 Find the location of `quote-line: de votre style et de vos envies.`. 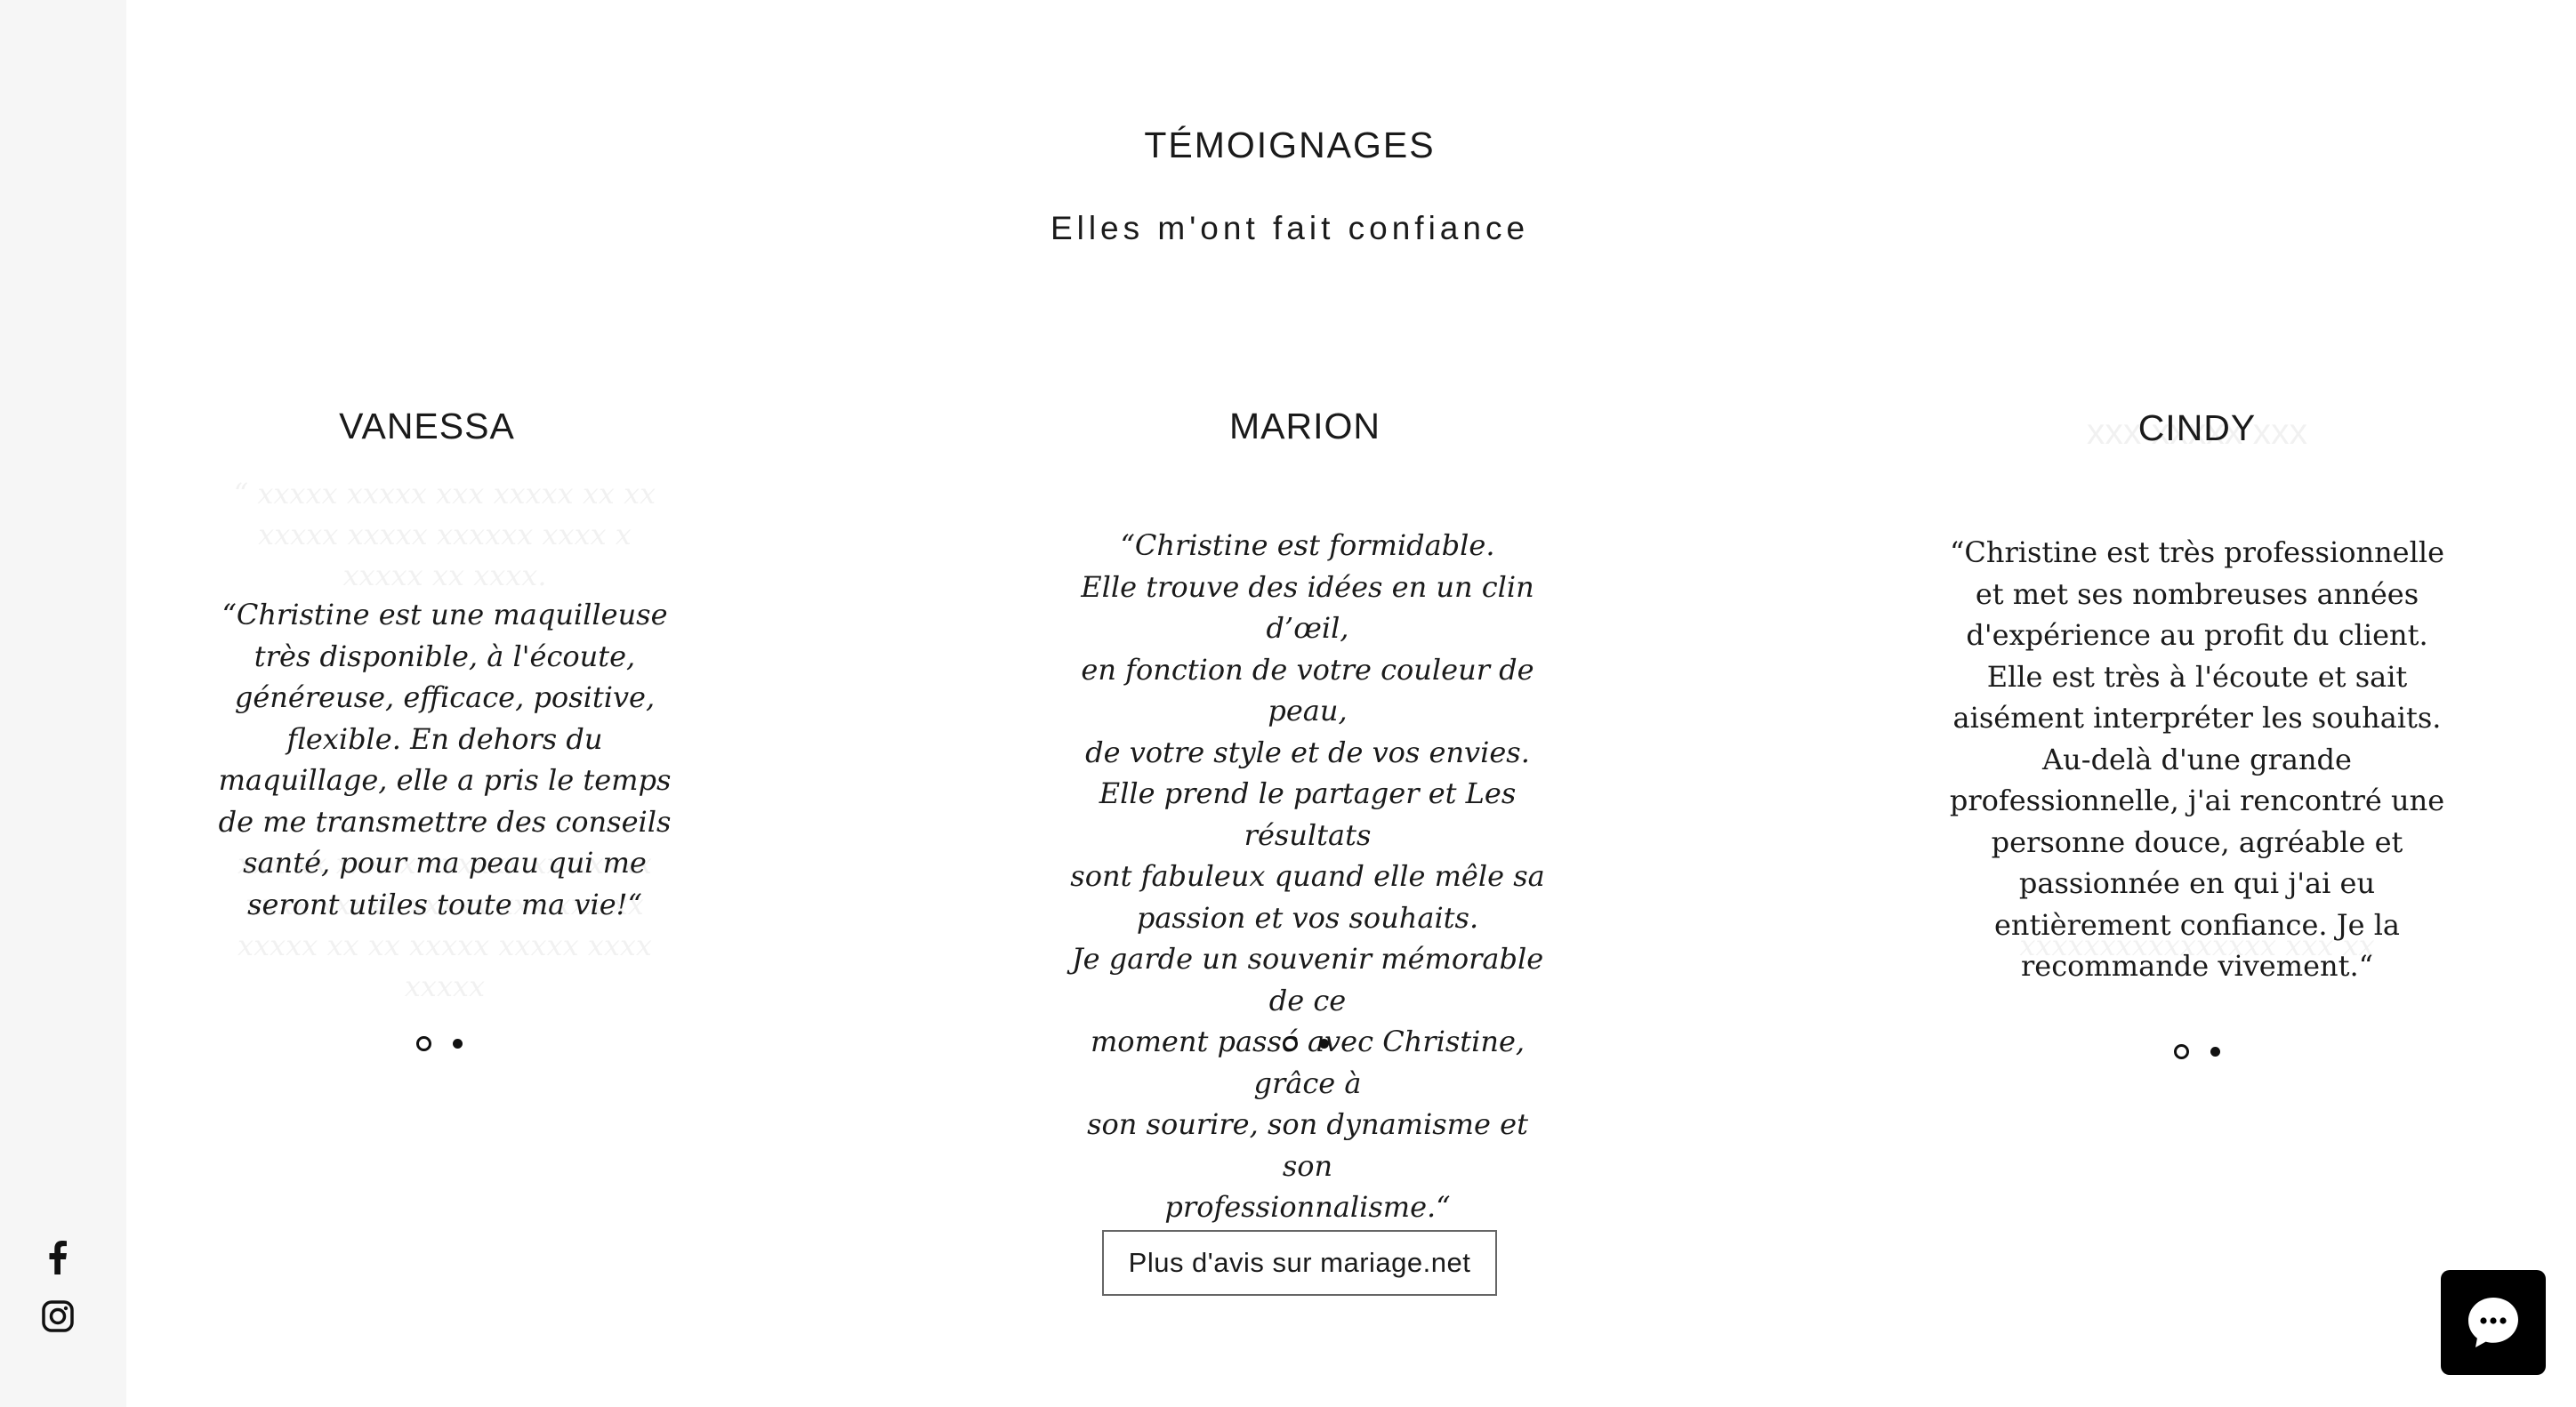

quote-line: de votre style et de vos envies. is located at coordinates (1307, 752).